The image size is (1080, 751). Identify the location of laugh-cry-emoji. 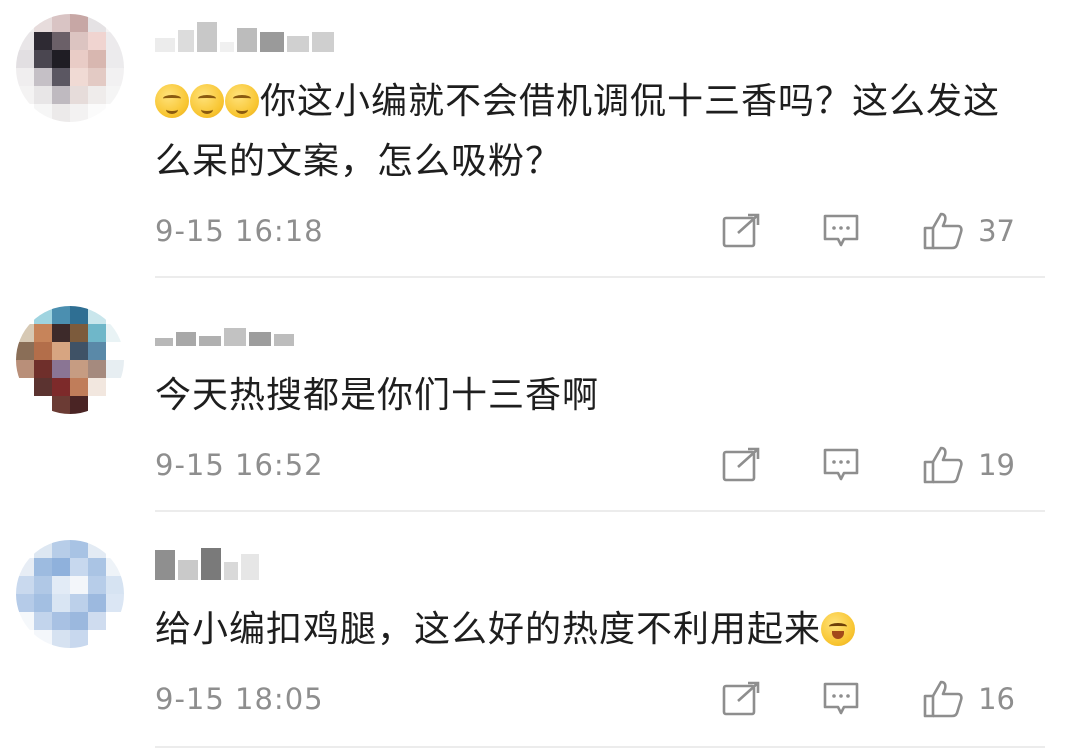
(838, 629).